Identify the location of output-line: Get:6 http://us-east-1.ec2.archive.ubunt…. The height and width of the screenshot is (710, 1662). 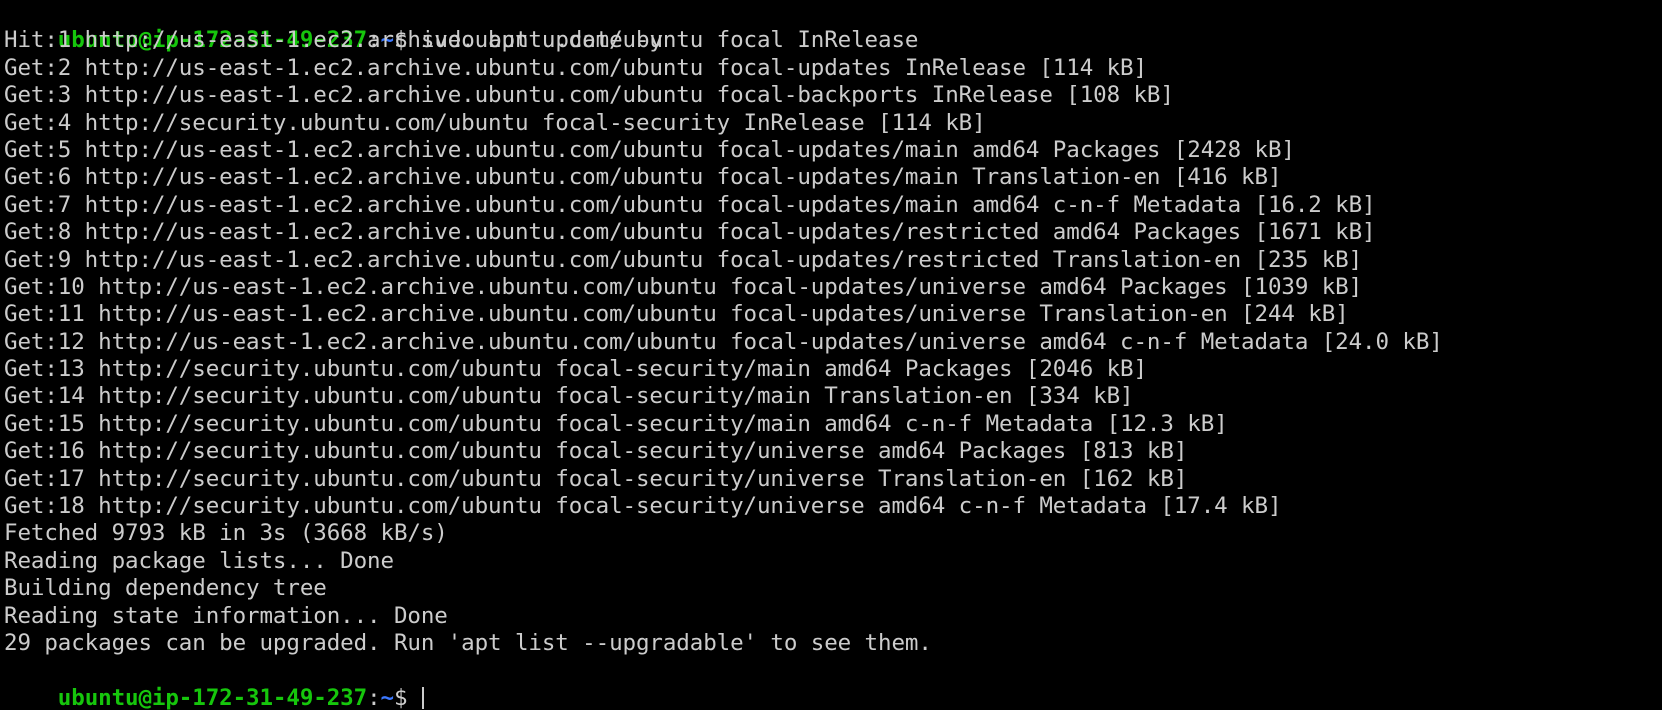
(643, 177).